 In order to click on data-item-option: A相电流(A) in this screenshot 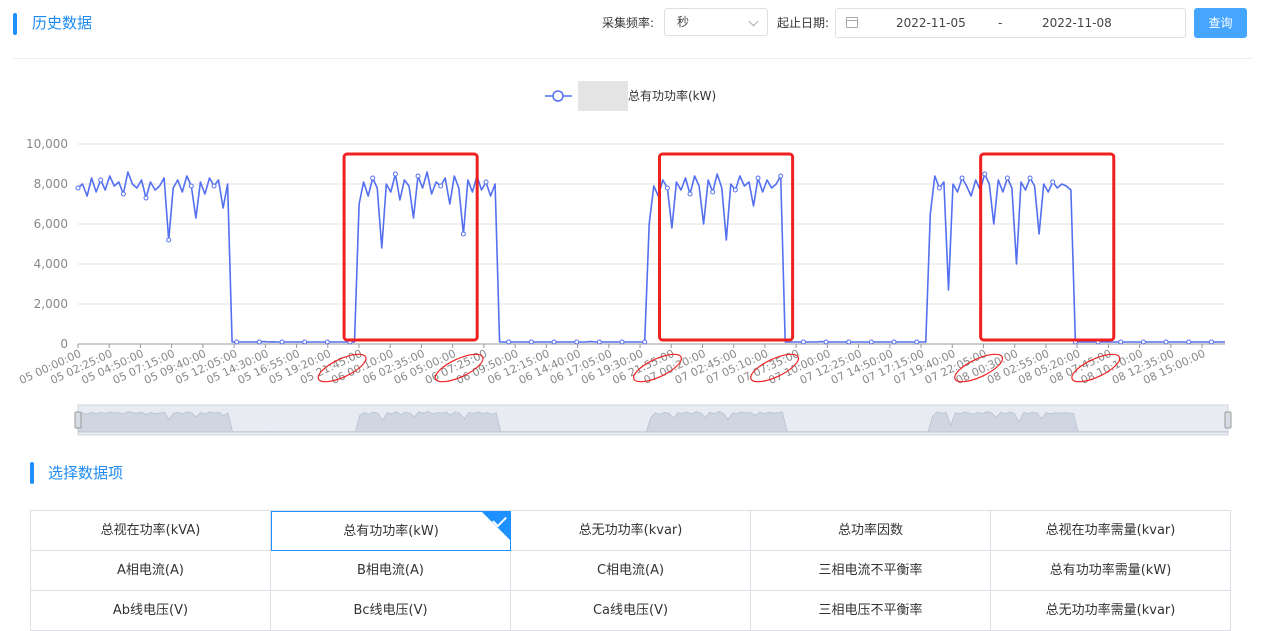, I will do `click(151, 571)`.